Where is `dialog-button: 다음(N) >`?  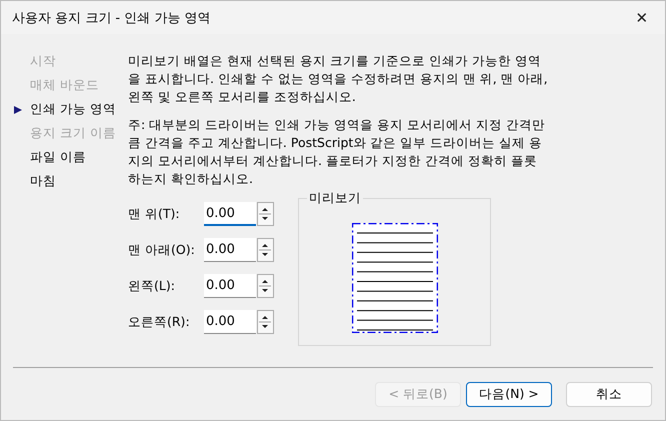
dialog-button: 다음(N) > is located at coordinates (509, 394).